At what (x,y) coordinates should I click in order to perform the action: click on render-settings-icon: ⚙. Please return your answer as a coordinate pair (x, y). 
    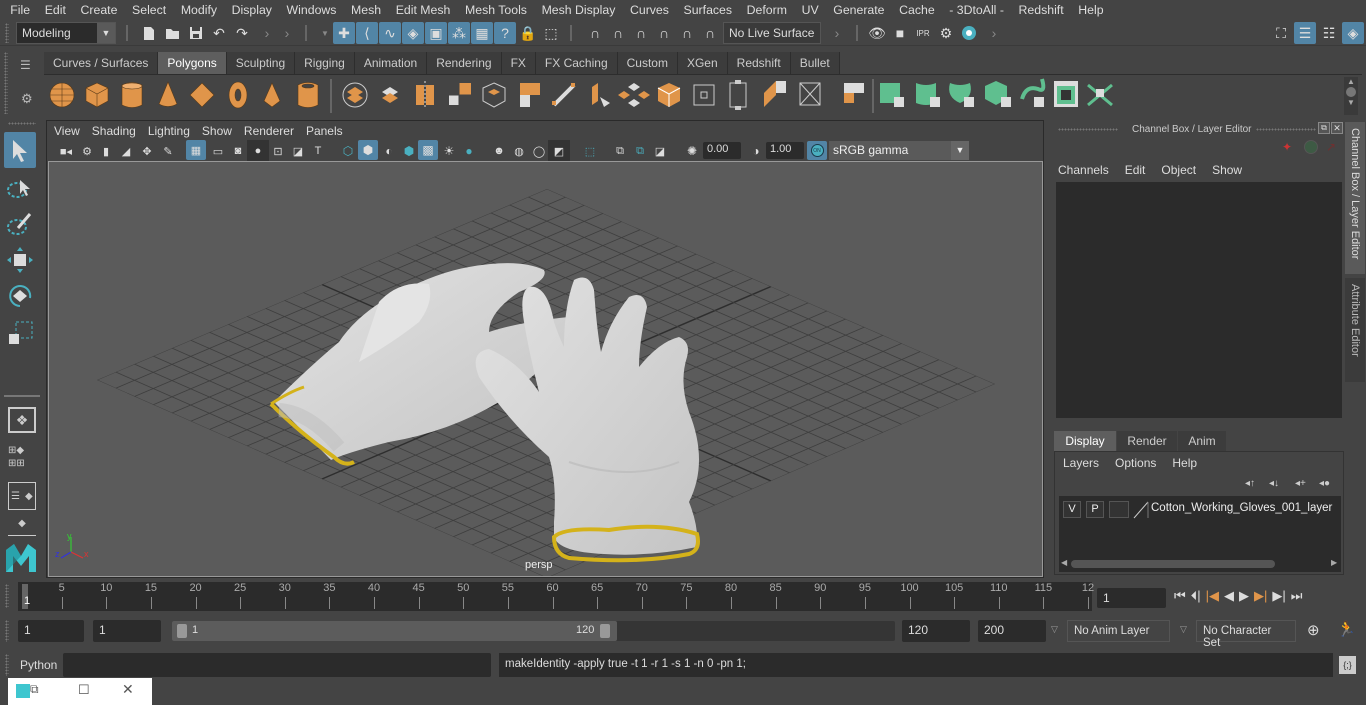
    Looking at the image, I should click on (946, 33).